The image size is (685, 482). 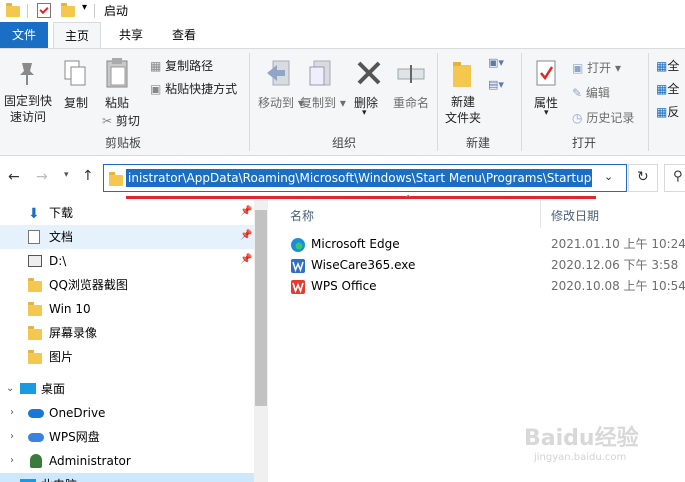 I want to click on nav-item-qq-screenshots: QQ浏览器截图, so click(x=127, y=285).